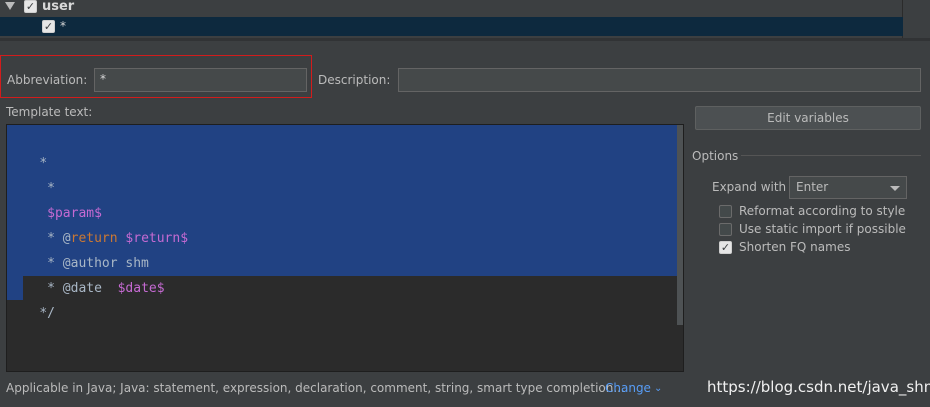 Image resolution: width=930 pixels, height=407 pixels. What do you see at coordinates (795, 247) in the screenshot?
I see `shorten-fq-label: Shorten FQ names` at bounding box center [795, 247].